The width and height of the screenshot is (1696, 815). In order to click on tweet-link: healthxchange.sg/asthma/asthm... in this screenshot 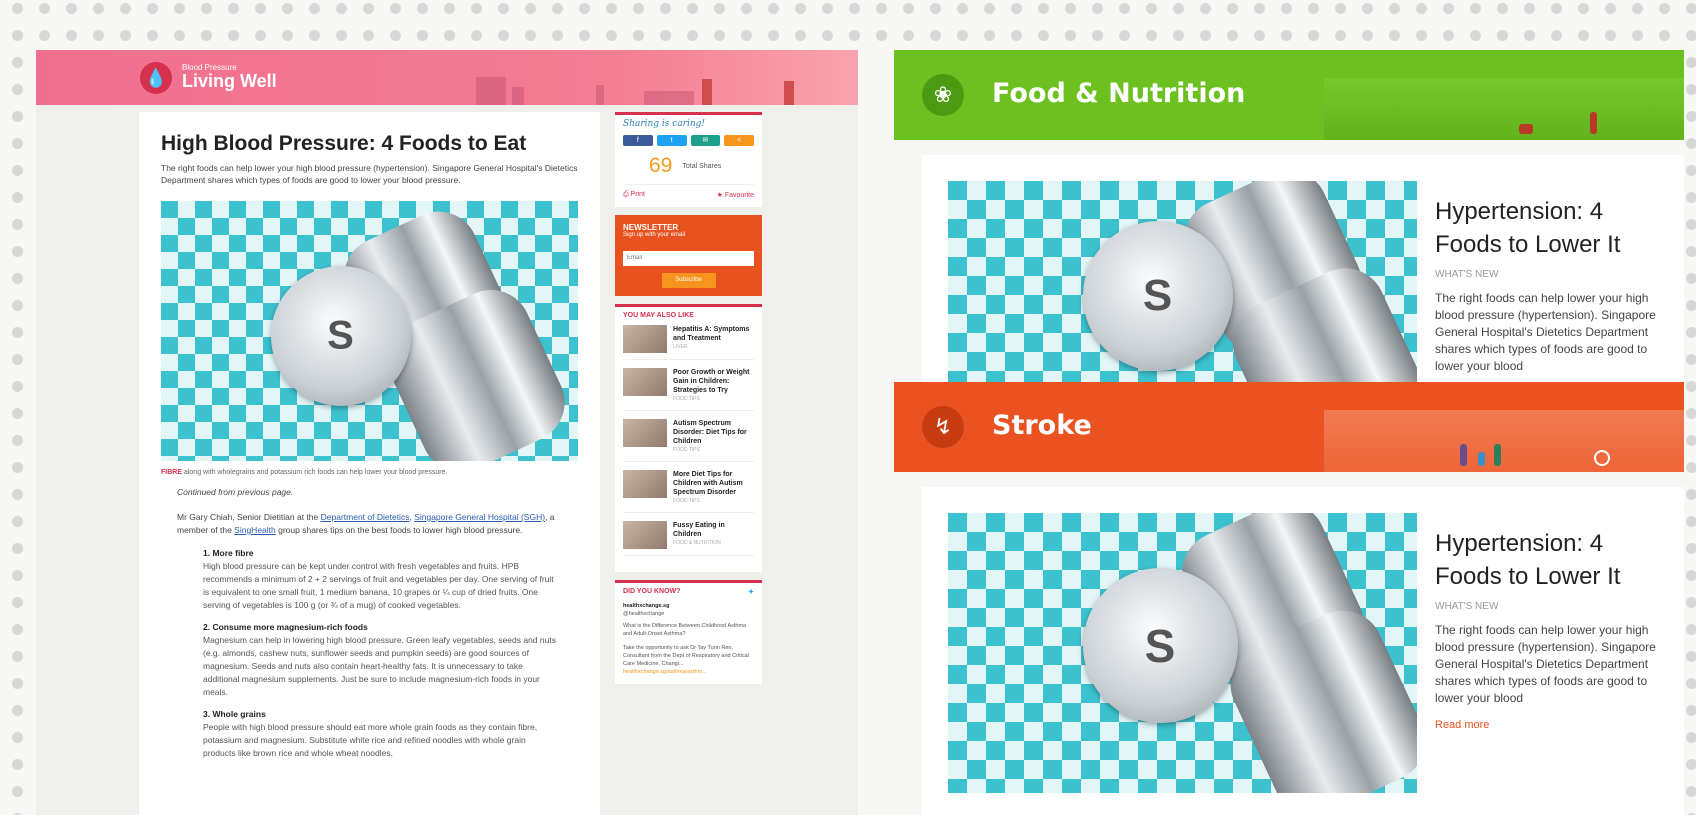, I will do `click(688, 672)`.